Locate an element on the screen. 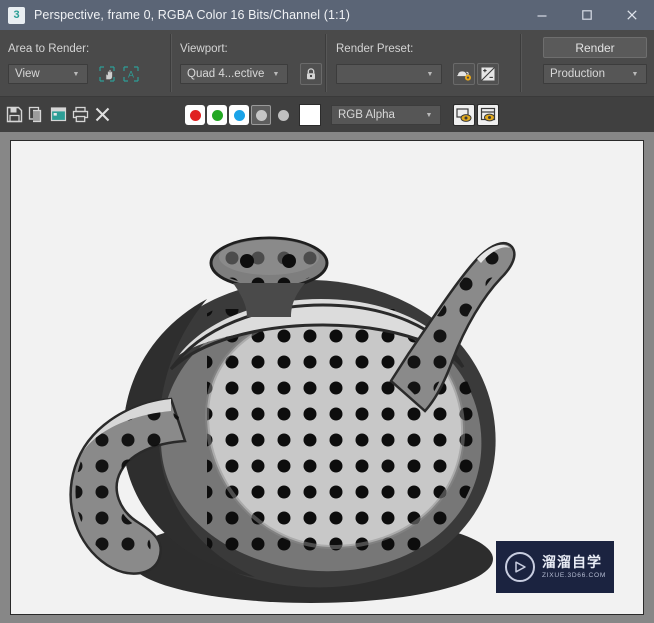 The height and width of the screenshot is (623, 654). mono-channel-toggle is located at coordinates (283, 115).